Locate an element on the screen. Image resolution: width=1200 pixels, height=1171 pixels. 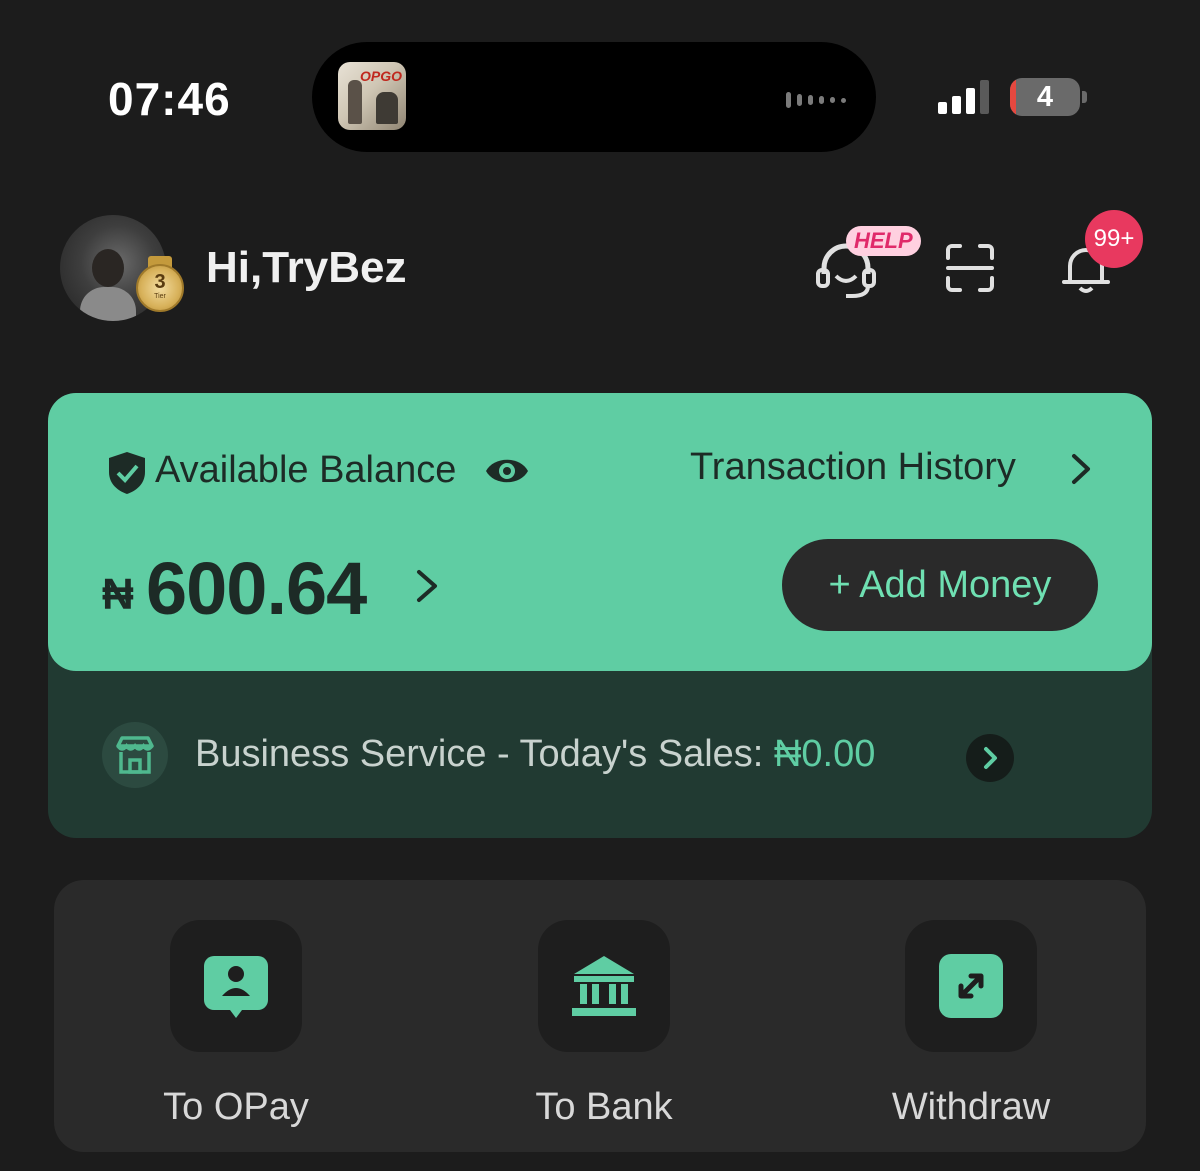
avatar-head is located at coordinates (108, 268).